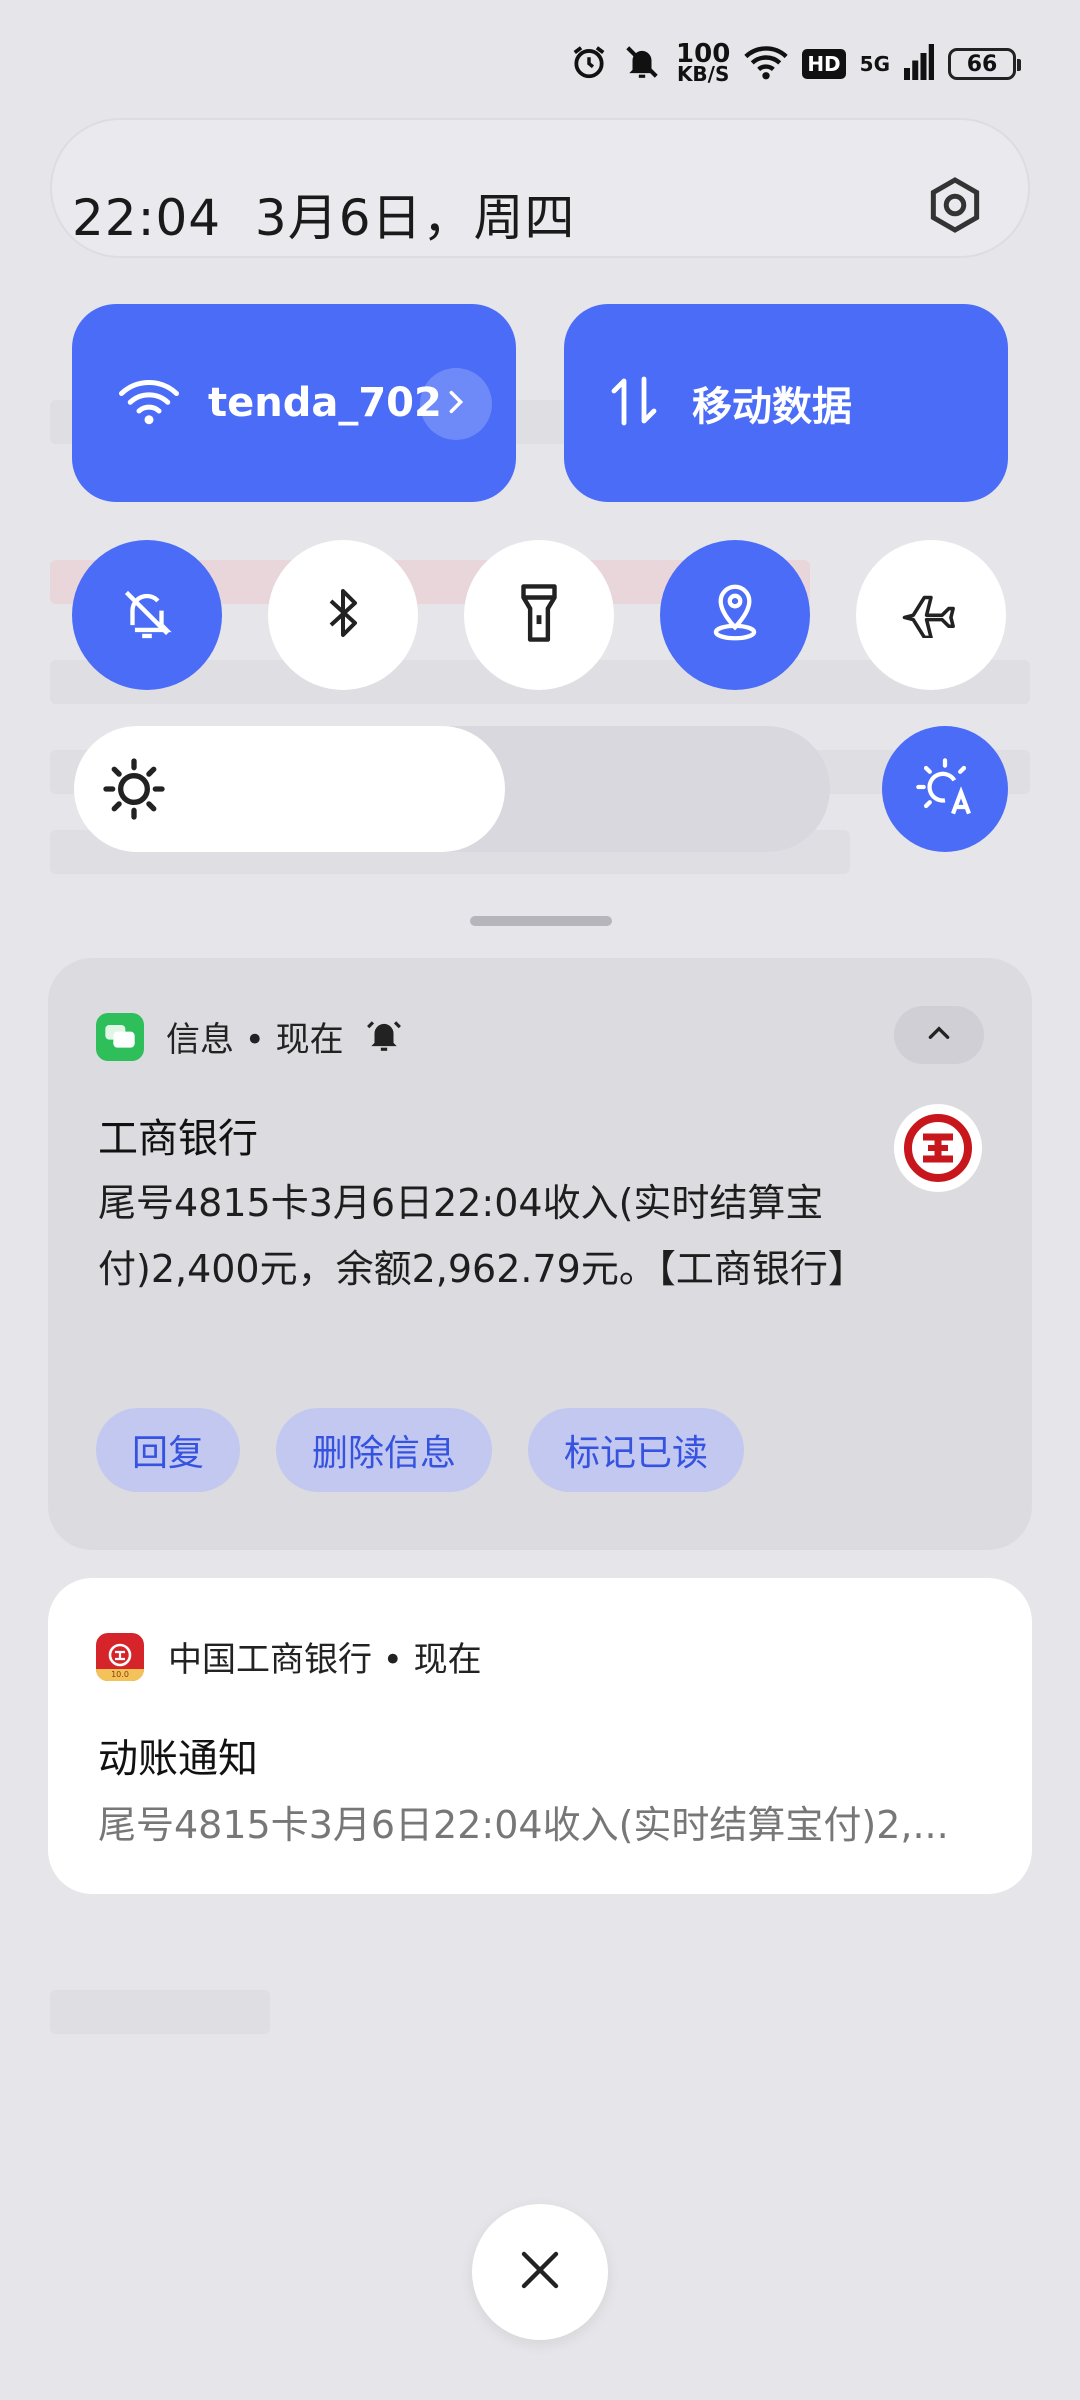  I want to click on datetime-header: 22:04 3月6日，周四, so click(324, 214).